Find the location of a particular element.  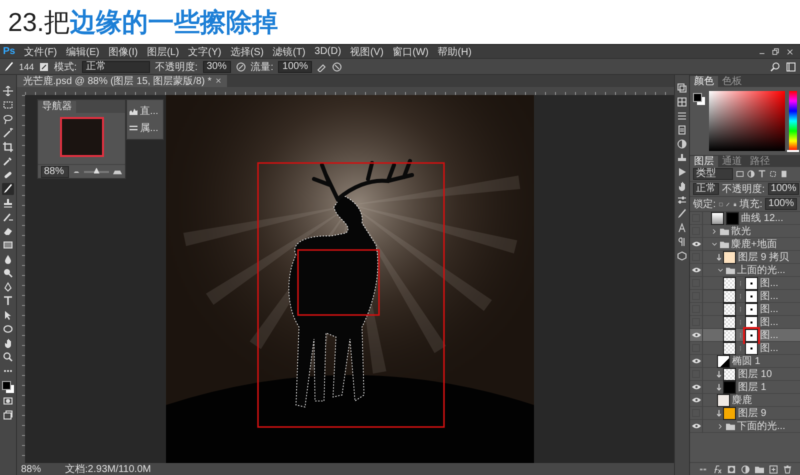

zoom-field: 88% is located at coordinates (55, 172).